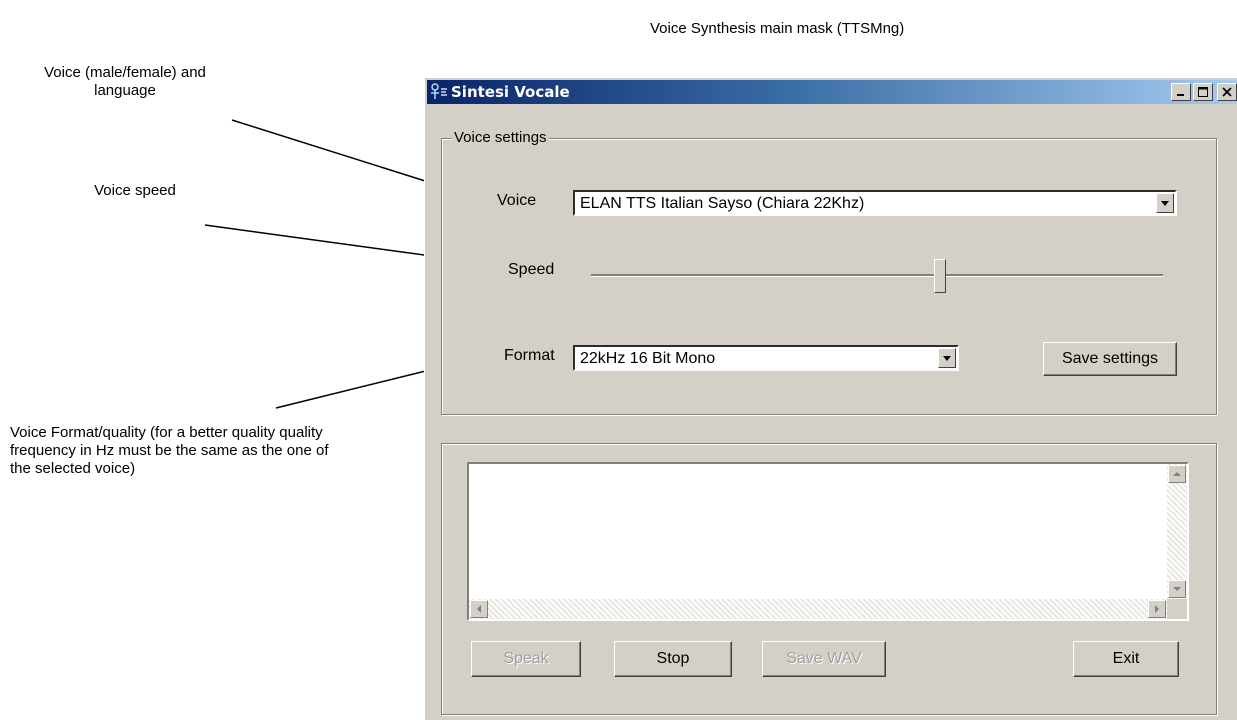 This screenshot has width=1237, height=720. I want to click on vertical-scrollbar, so click(1177, 531).